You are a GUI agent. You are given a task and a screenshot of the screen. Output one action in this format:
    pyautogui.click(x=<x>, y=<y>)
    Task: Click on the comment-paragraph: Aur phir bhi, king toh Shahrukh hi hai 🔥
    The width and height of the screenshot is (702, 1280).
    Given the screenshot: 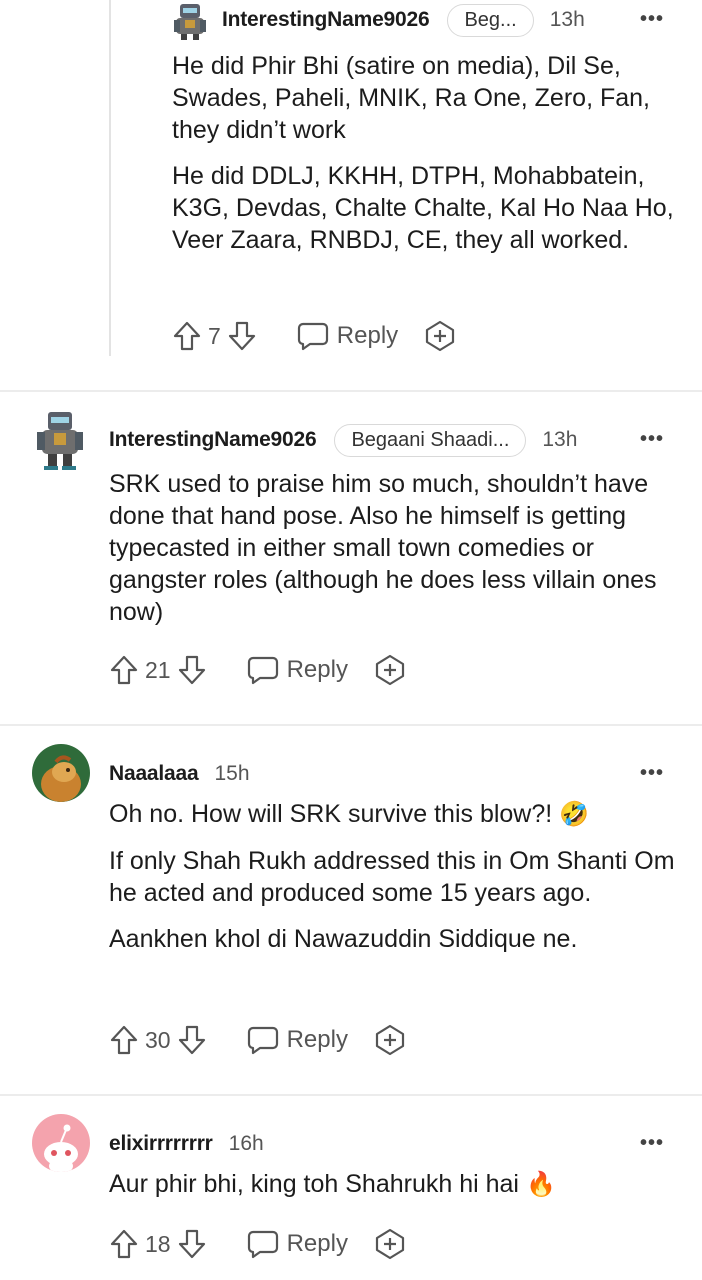 What is the action you would take?
    pyautogui.click(x=394, y=1184)
    